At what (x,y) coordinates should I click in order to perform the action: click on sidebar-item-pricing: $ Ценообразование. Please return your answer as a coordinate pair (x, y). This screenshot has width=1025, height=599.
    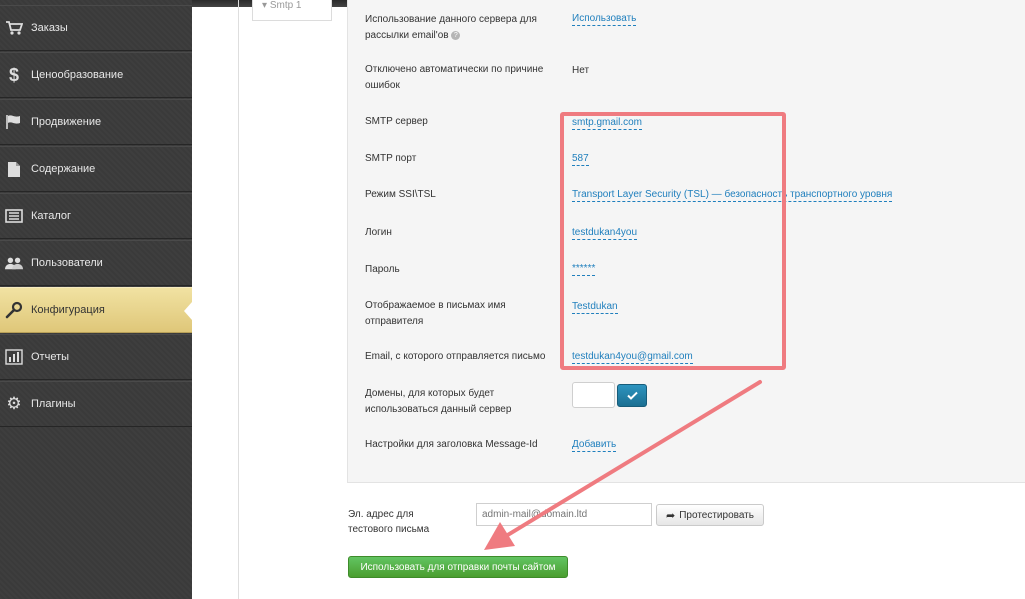
    Looking at the image, I should click on (96, 75).